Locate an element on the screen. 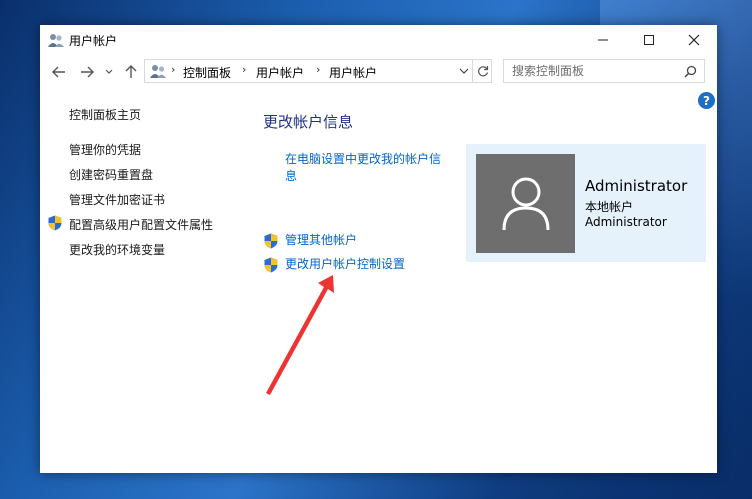 The height and width of the screenshot is (499, 752). arrow-left-icon is located at coordinates (58, 72).